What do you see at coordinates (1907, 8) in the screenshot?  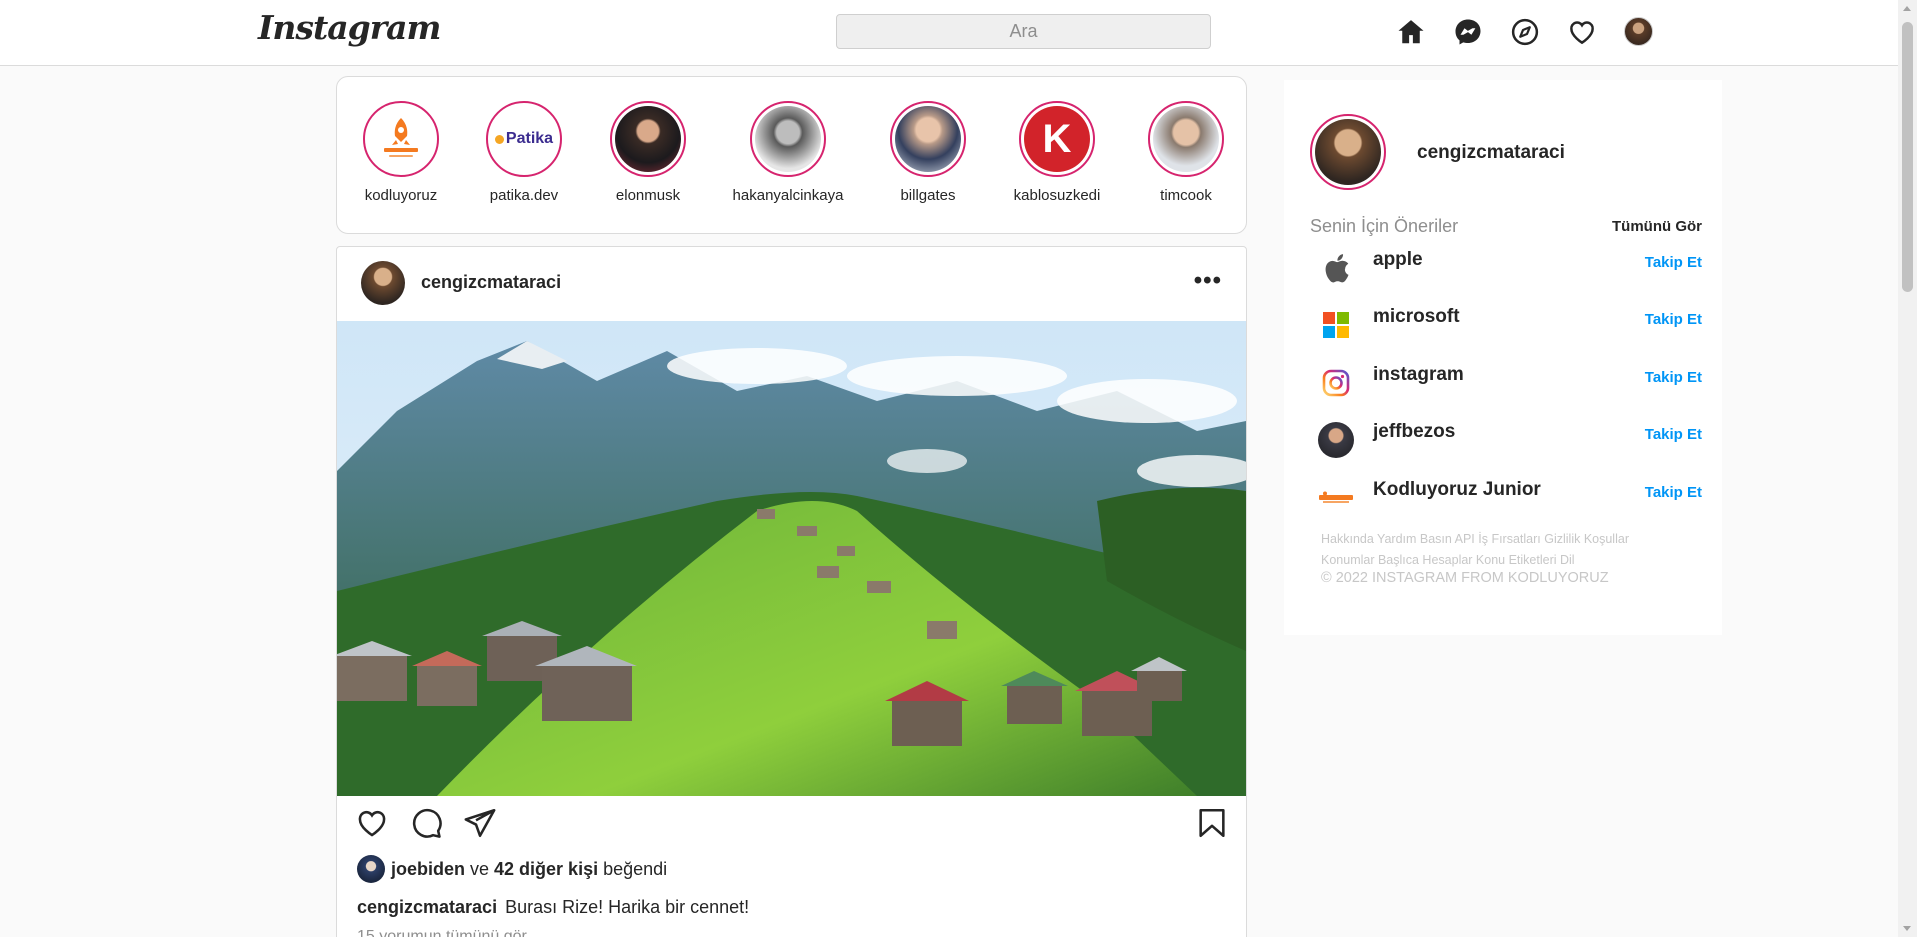 I see `scroll-up-arrow` at bounding box center [1907, 8].